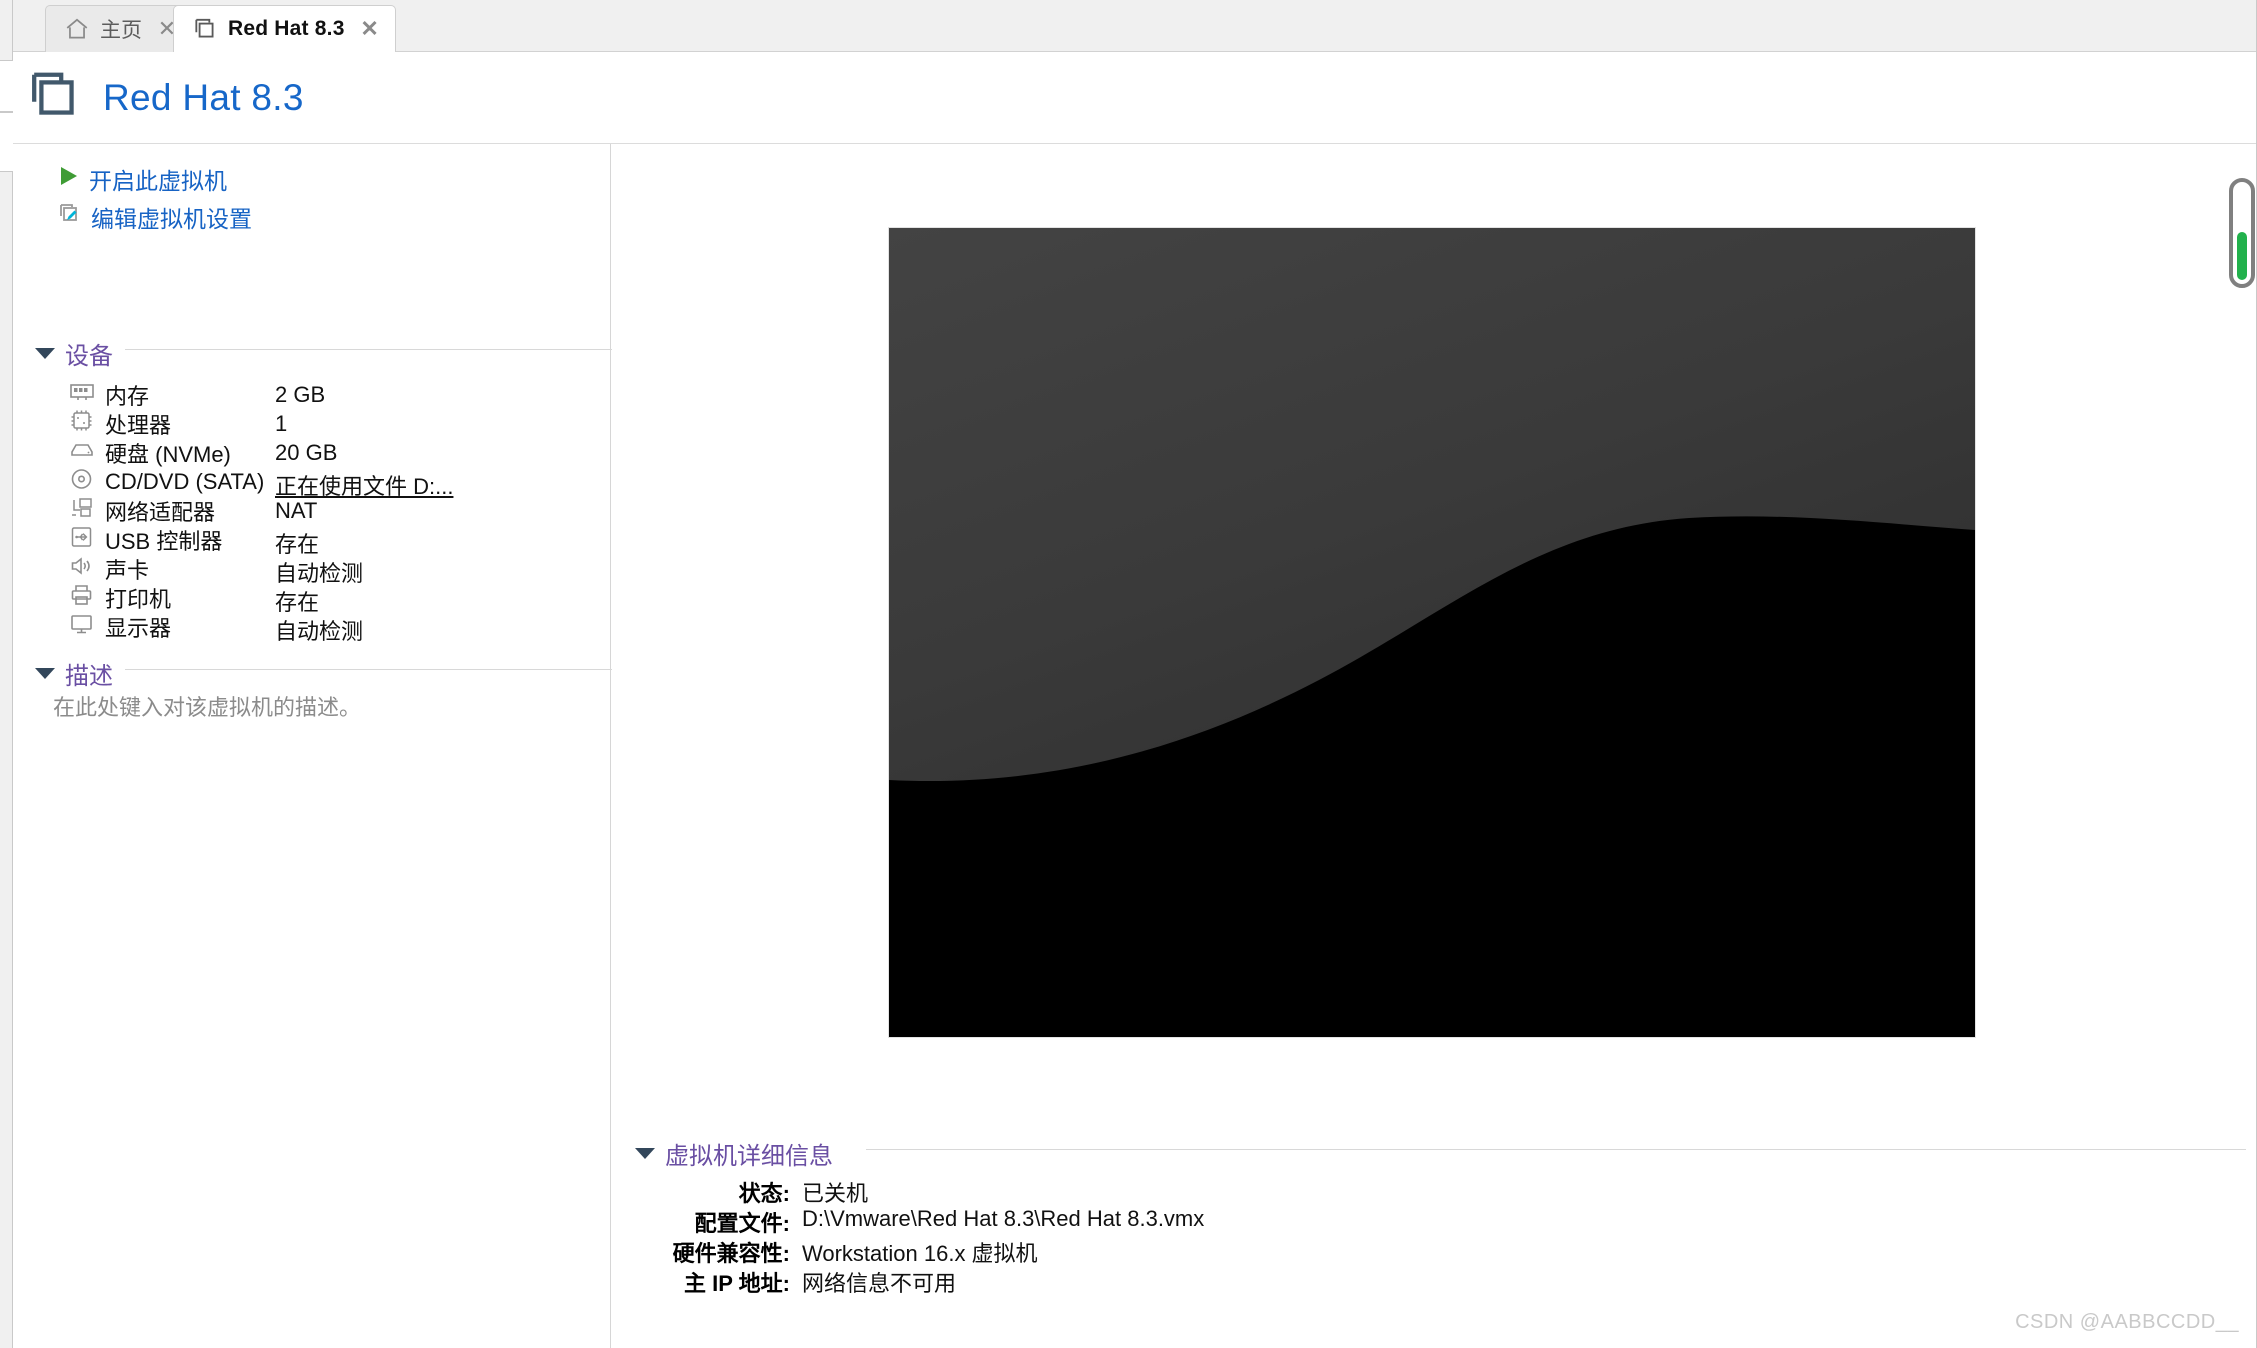  I want to click on detail-label-config-file: 配置文件:, so click(742, 1223).